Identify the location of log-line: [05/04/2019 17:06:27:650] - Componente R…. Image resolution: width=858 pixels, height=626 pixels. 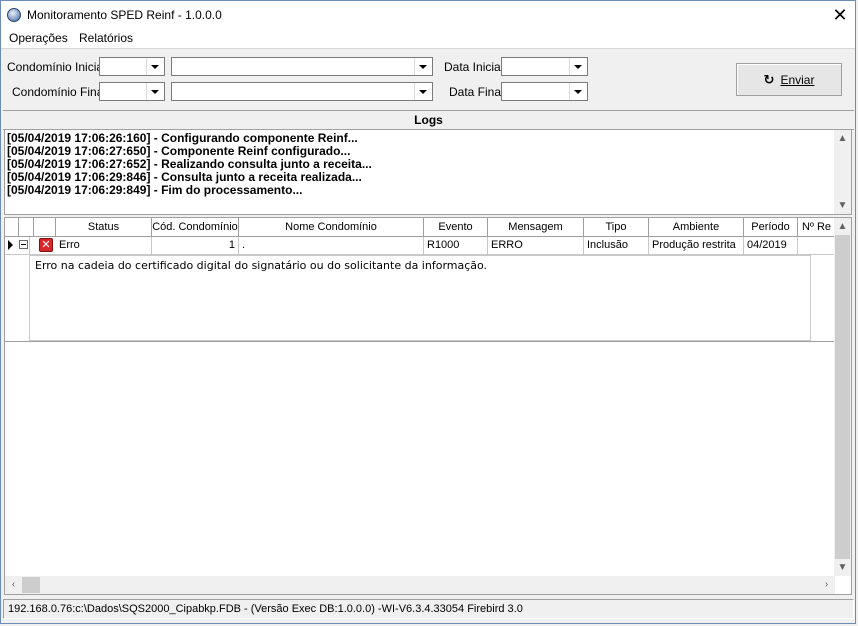
(179, 151).